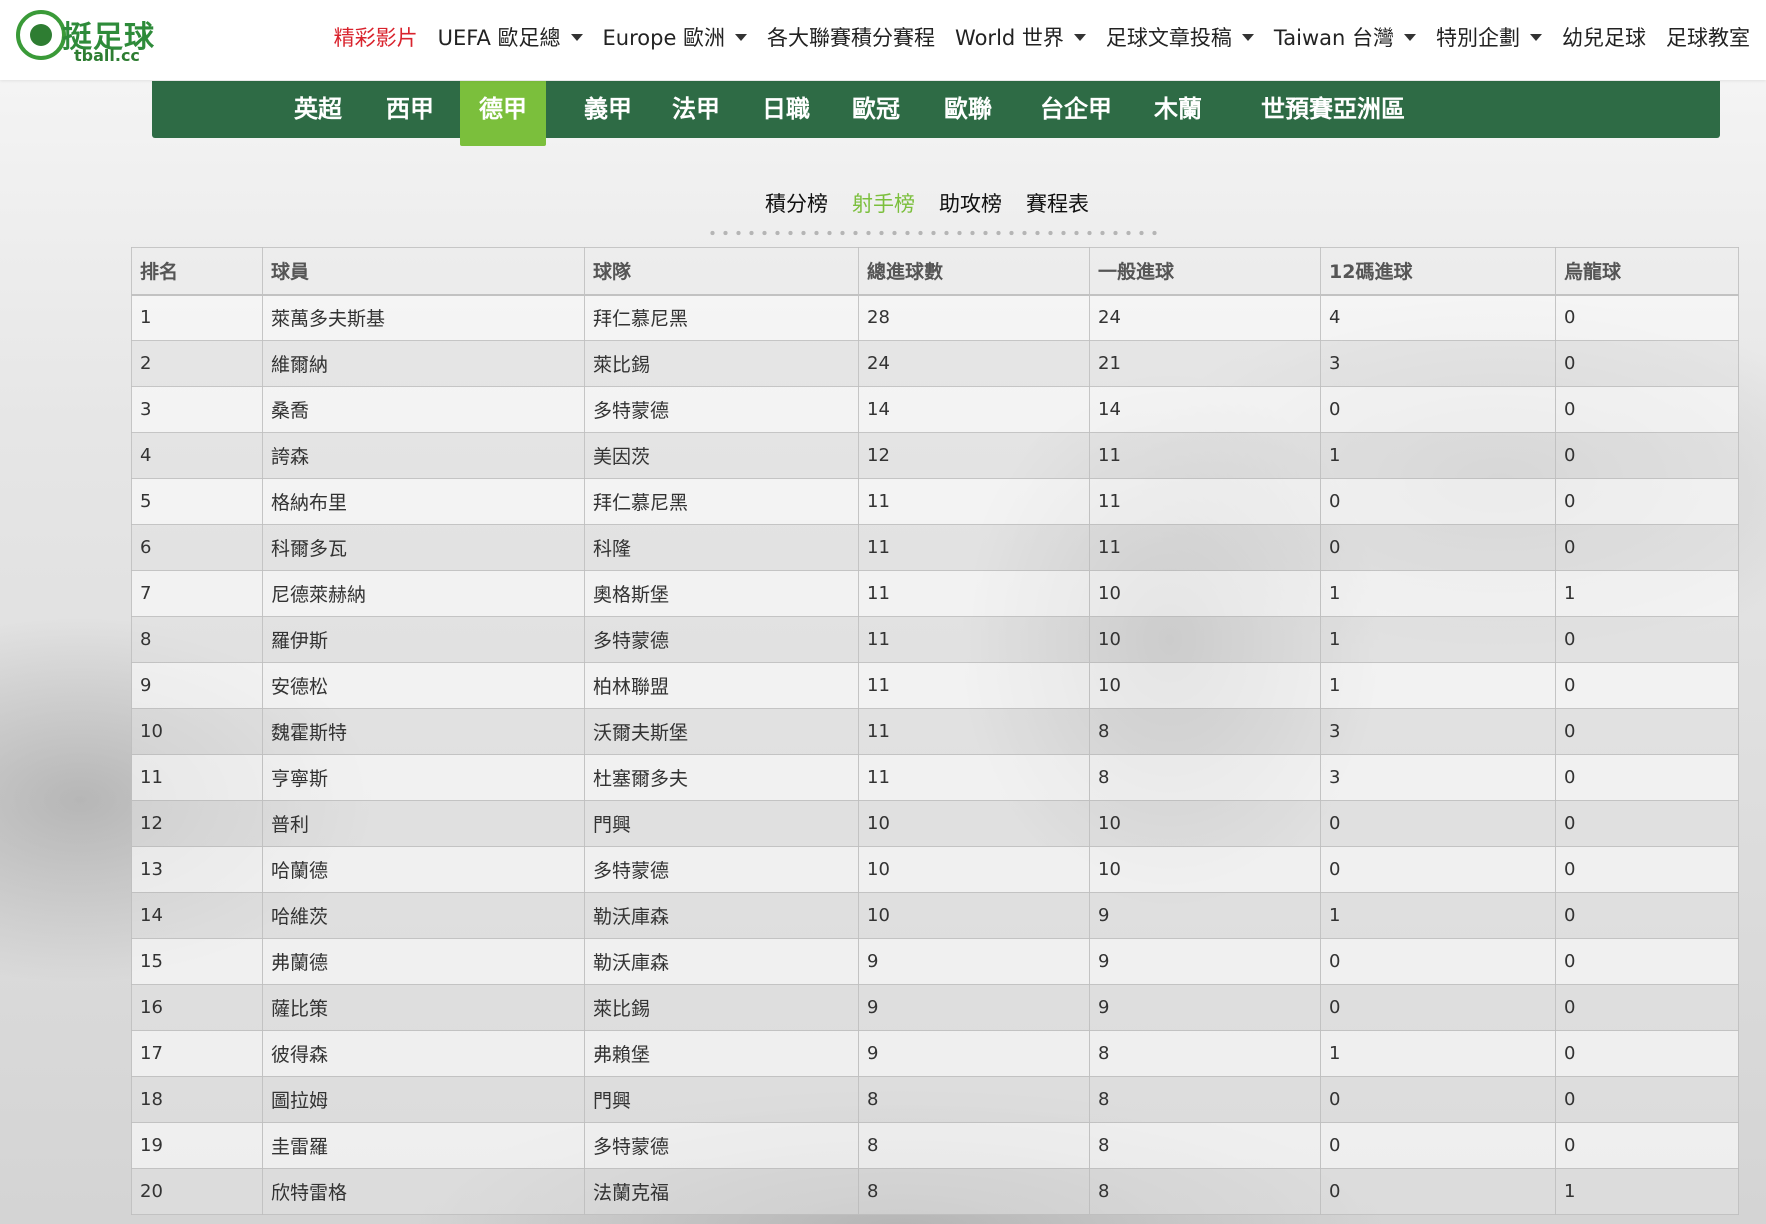  Describe the element at coordinates (510, 37) in the screenshot. I see `nav-item-1: UEFA 歐足總` at that location.